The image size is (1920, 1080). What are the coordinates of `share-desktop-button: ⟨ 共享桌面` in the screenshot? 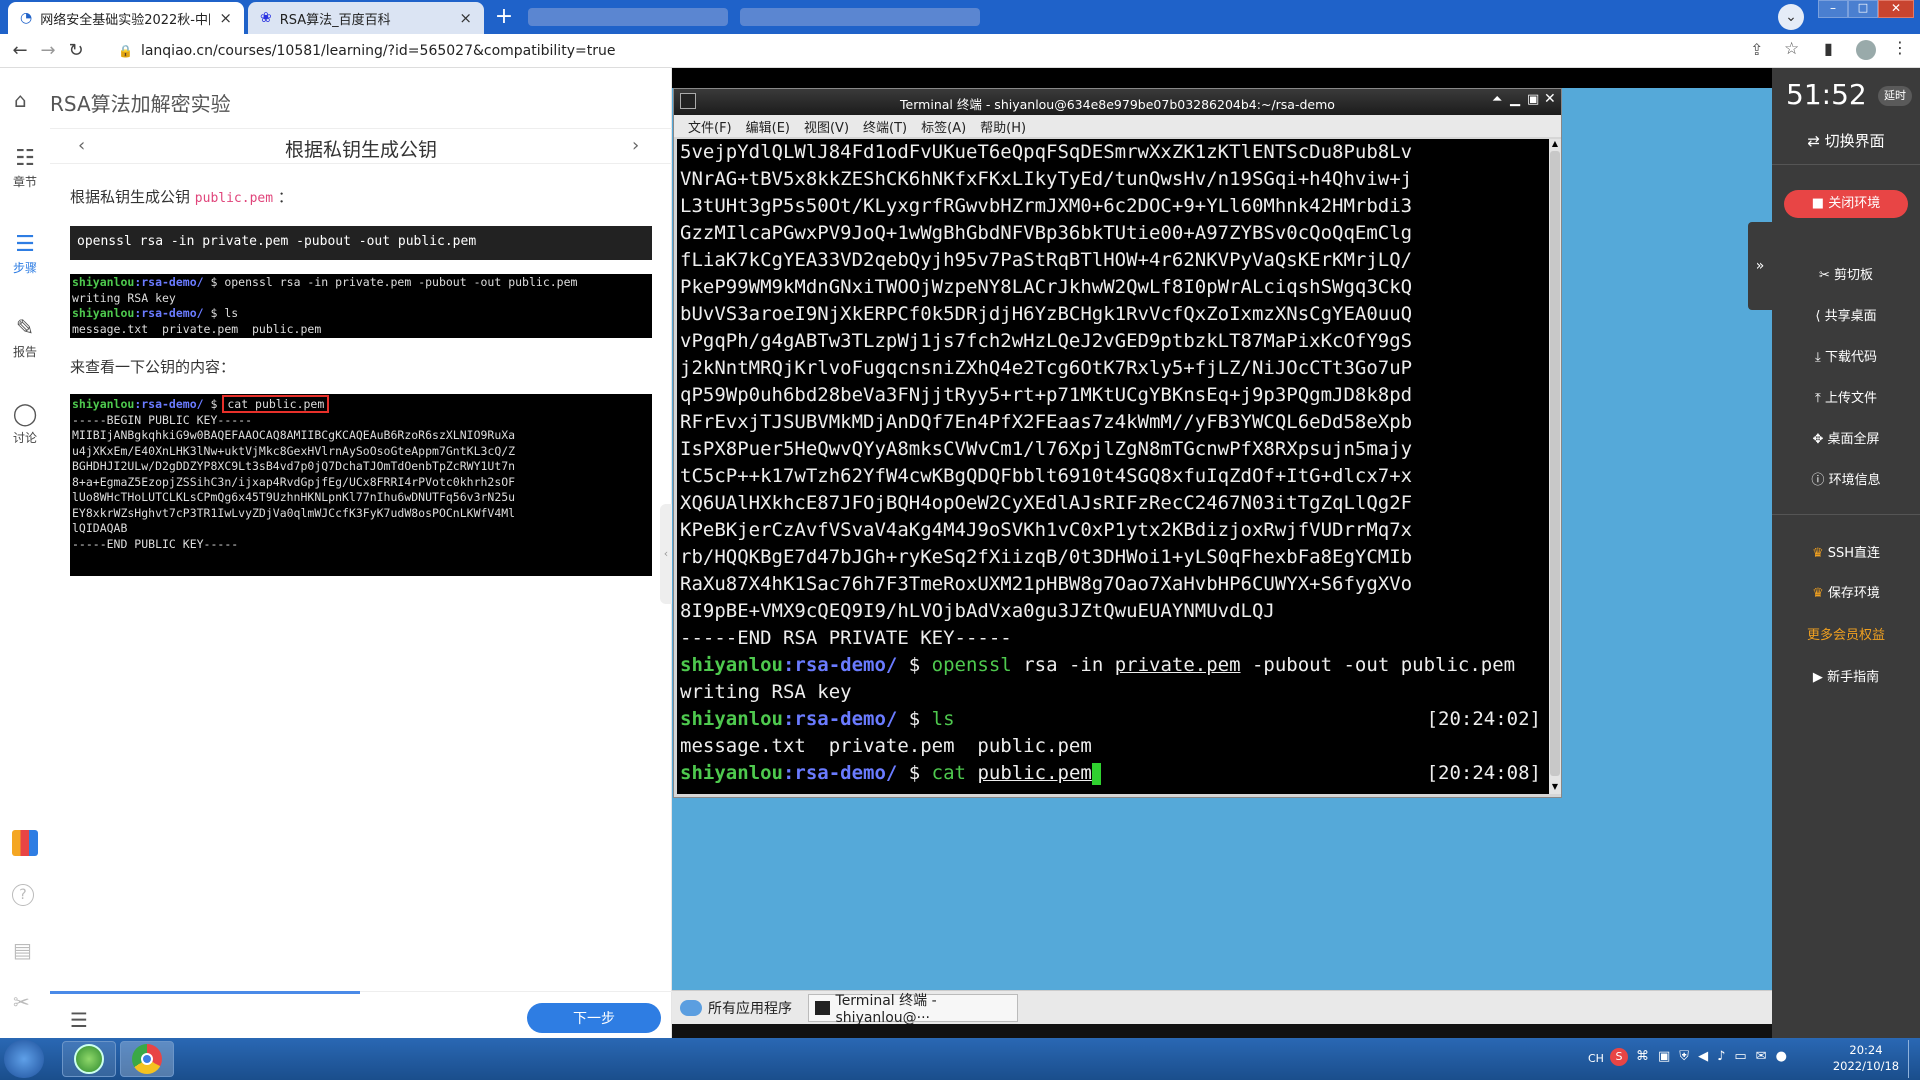 It's located at (1846, 314).